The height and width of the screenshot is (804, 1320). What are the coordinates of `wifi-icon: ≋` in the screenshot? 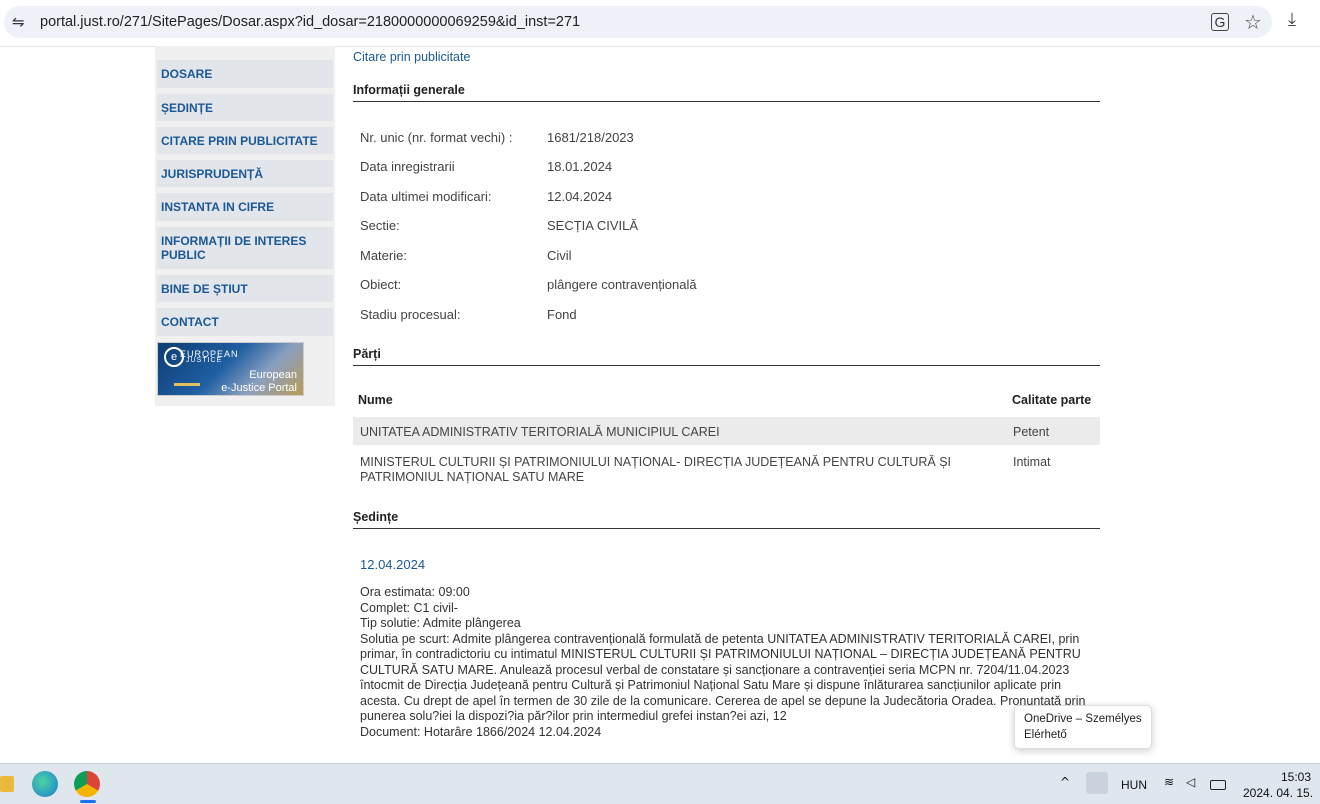 It's located at (1169, 782).